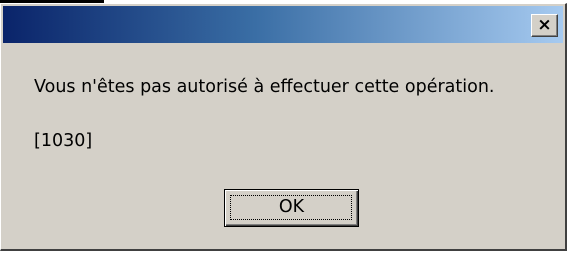 The image size is (570, 255). What do you see at coordinates (283, 24) in the screenshot?
I see `title-bar: ×` at bounding box center [283, 24].